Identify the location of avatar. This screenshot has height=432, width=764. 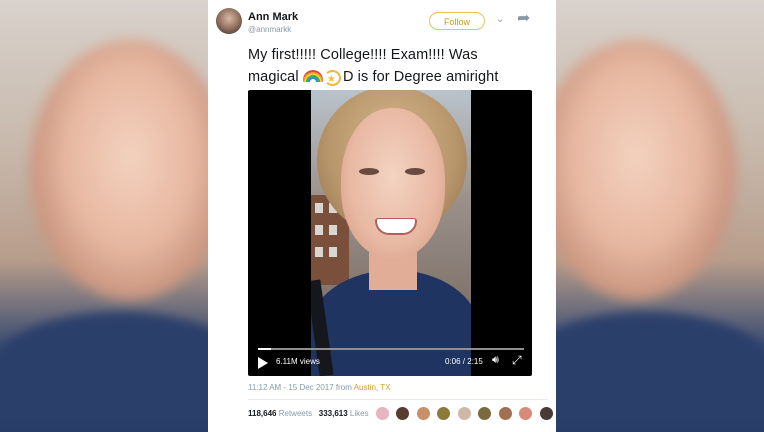
(229, 21).